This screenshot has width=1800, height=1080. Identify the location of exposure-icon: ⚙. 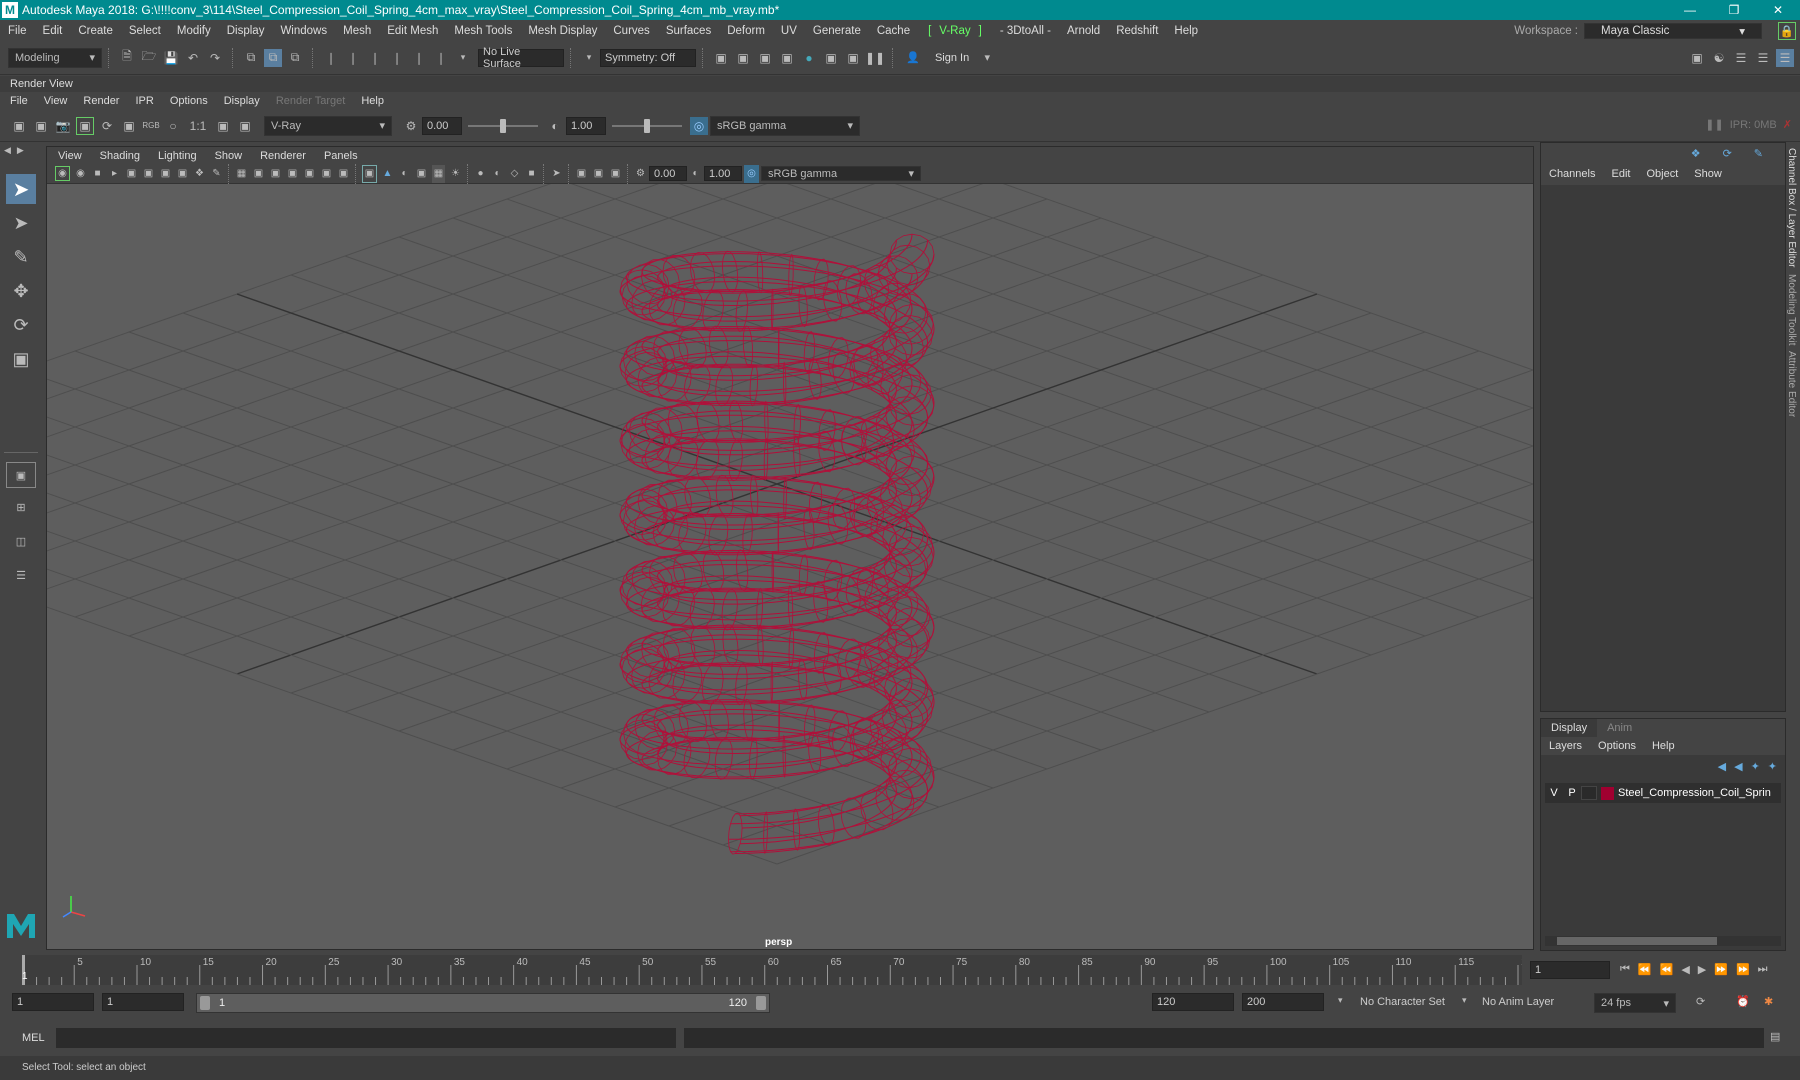
(411, 126).